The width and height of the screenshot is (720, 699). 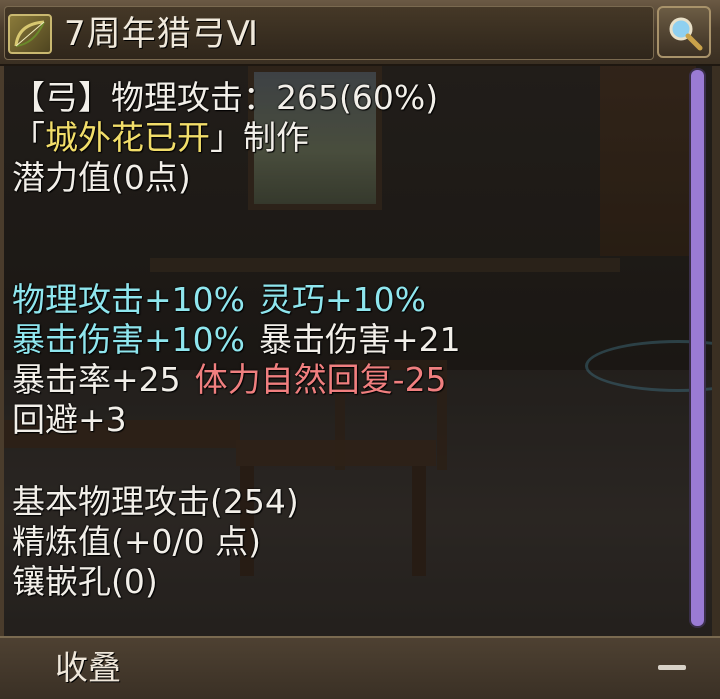 What do you see at coordinates (360, 667) in the screenshot?
I see `tooltip-footer: 收叠` at bounding box center [360, 667].